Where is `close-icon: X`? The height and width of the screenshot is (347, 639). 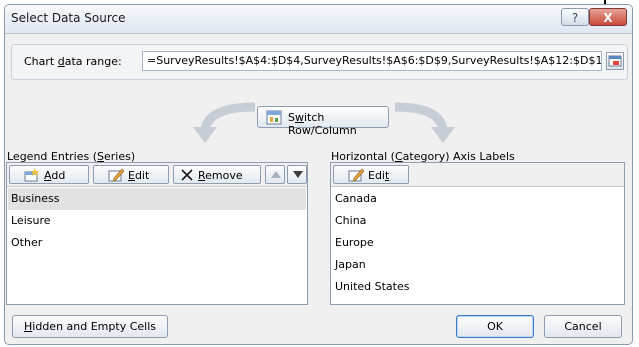
close-icon: X is located at coordinates (608, 18).